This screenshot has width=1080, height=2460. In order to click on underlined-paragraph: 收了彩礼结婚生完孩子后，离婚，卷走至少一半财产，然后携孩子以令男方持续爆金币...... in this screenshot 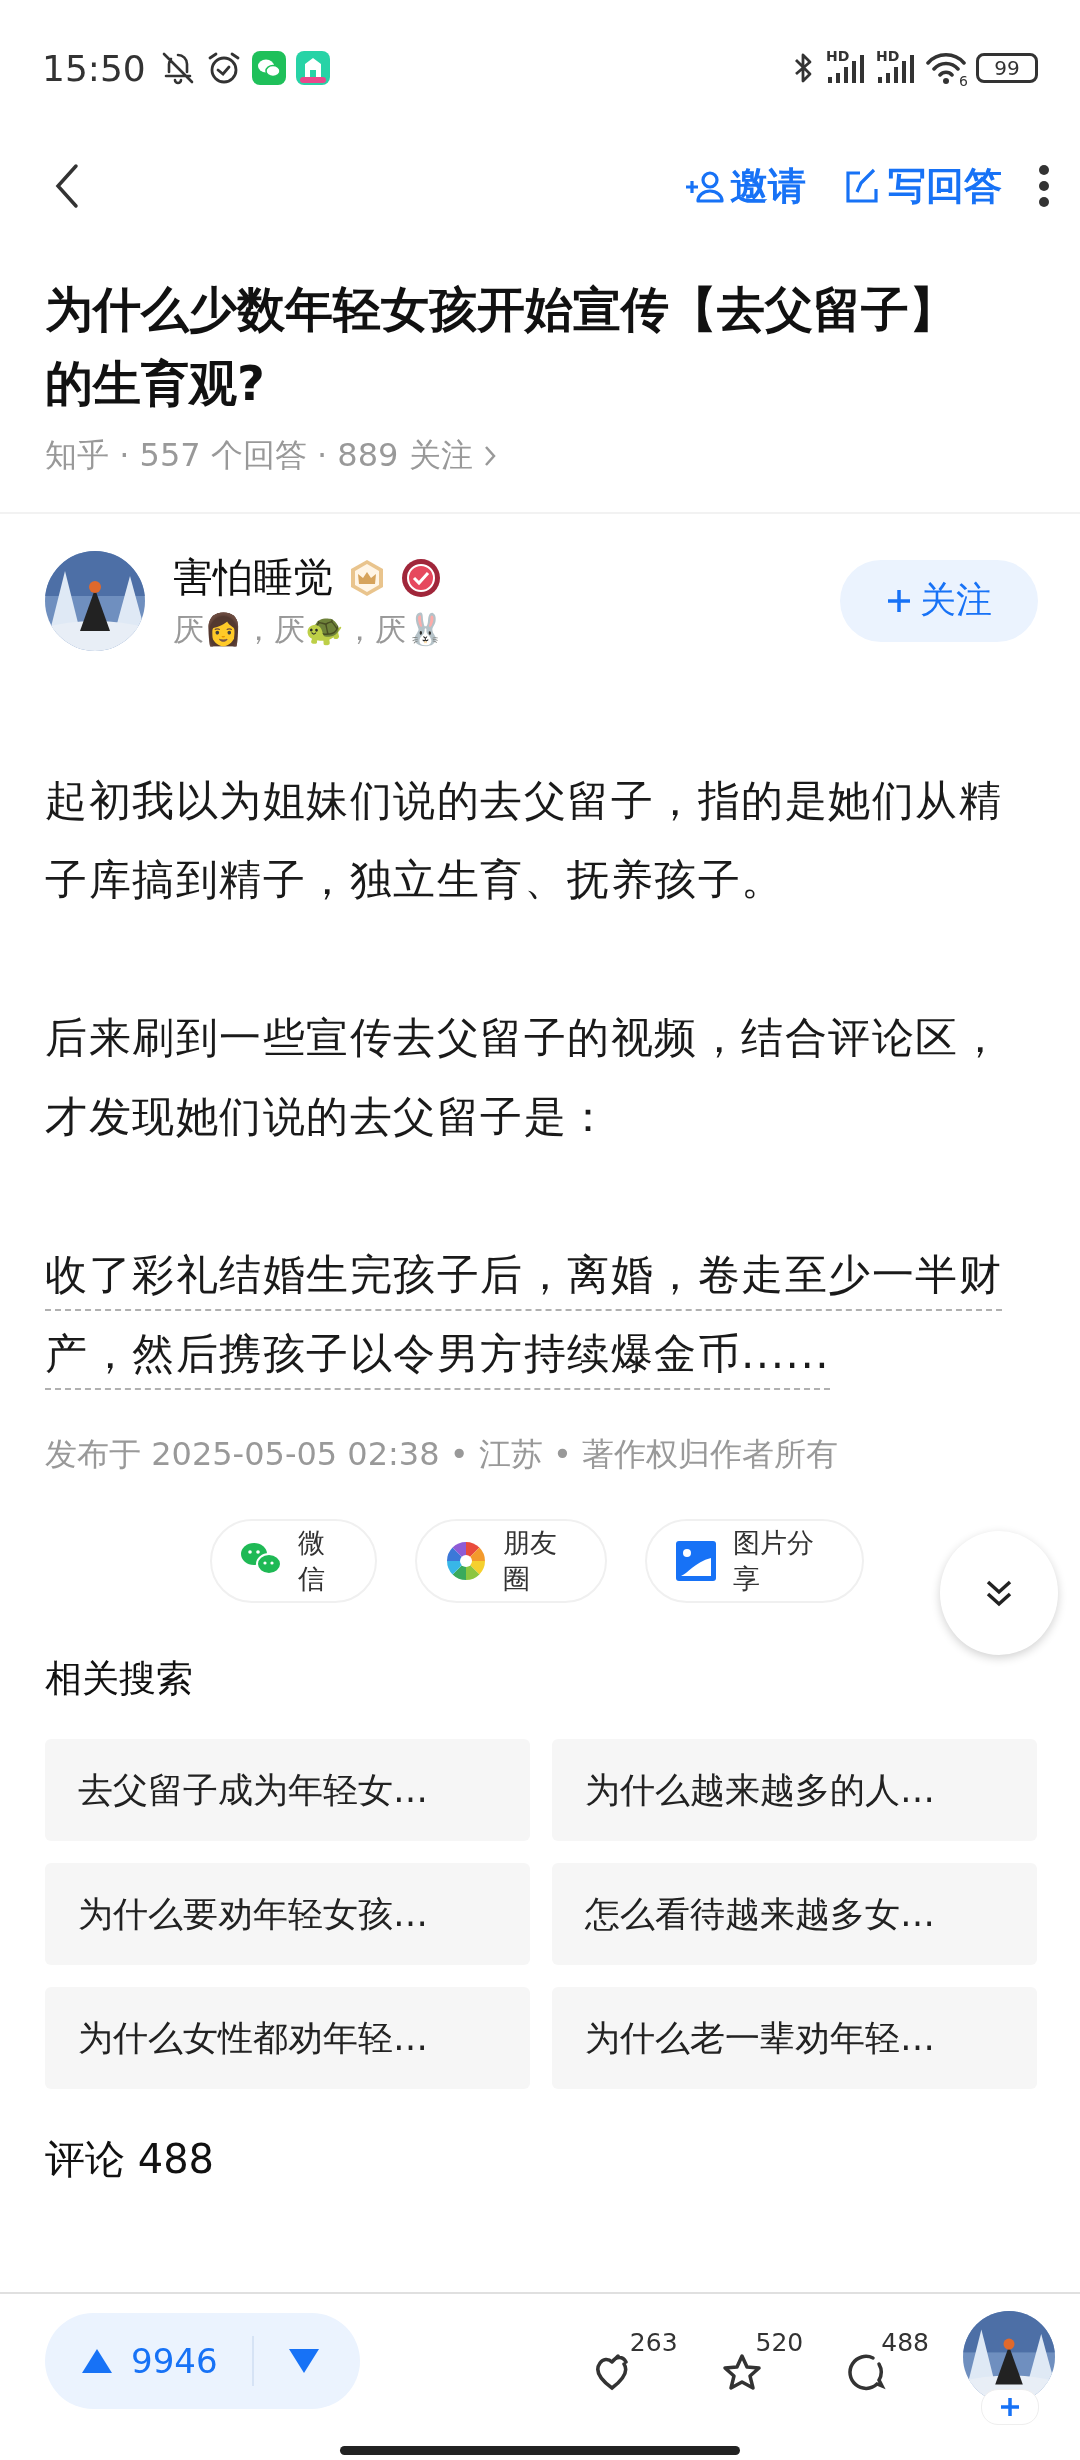, I will do `click(523, 1314)`.